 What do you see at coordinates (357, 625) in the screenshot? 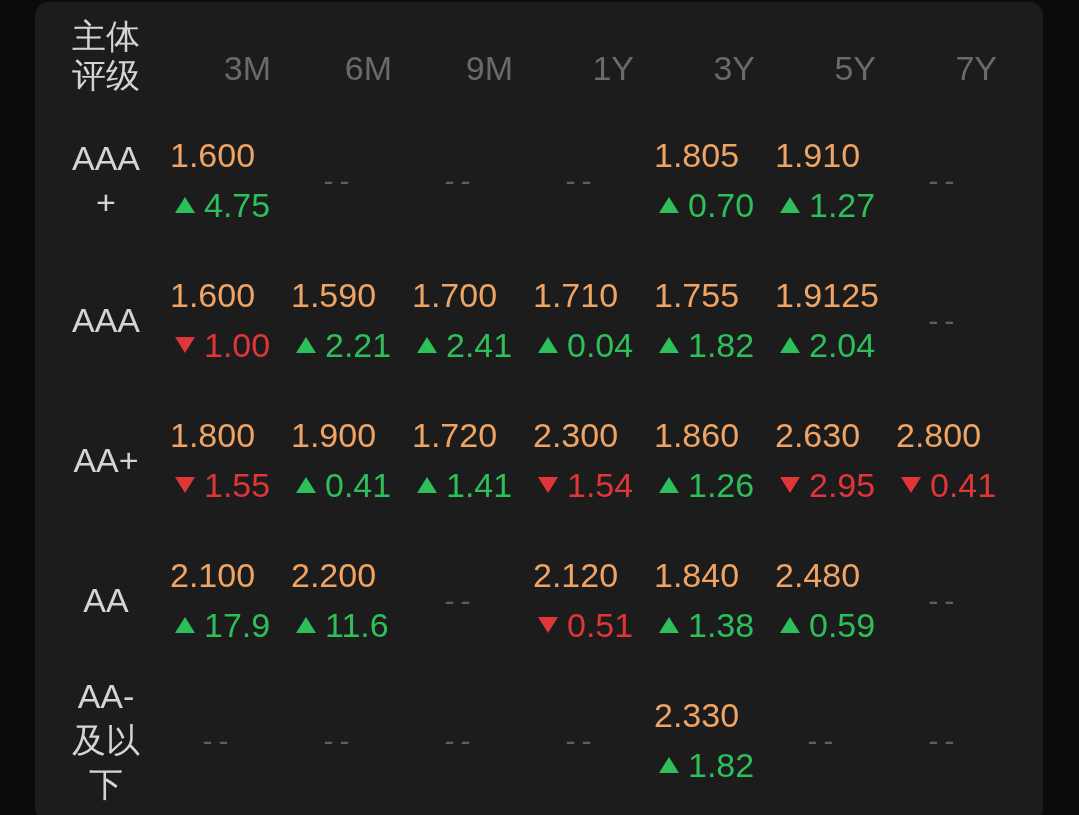
I see `change-value: 11.6` at bounding box center [357, 625].